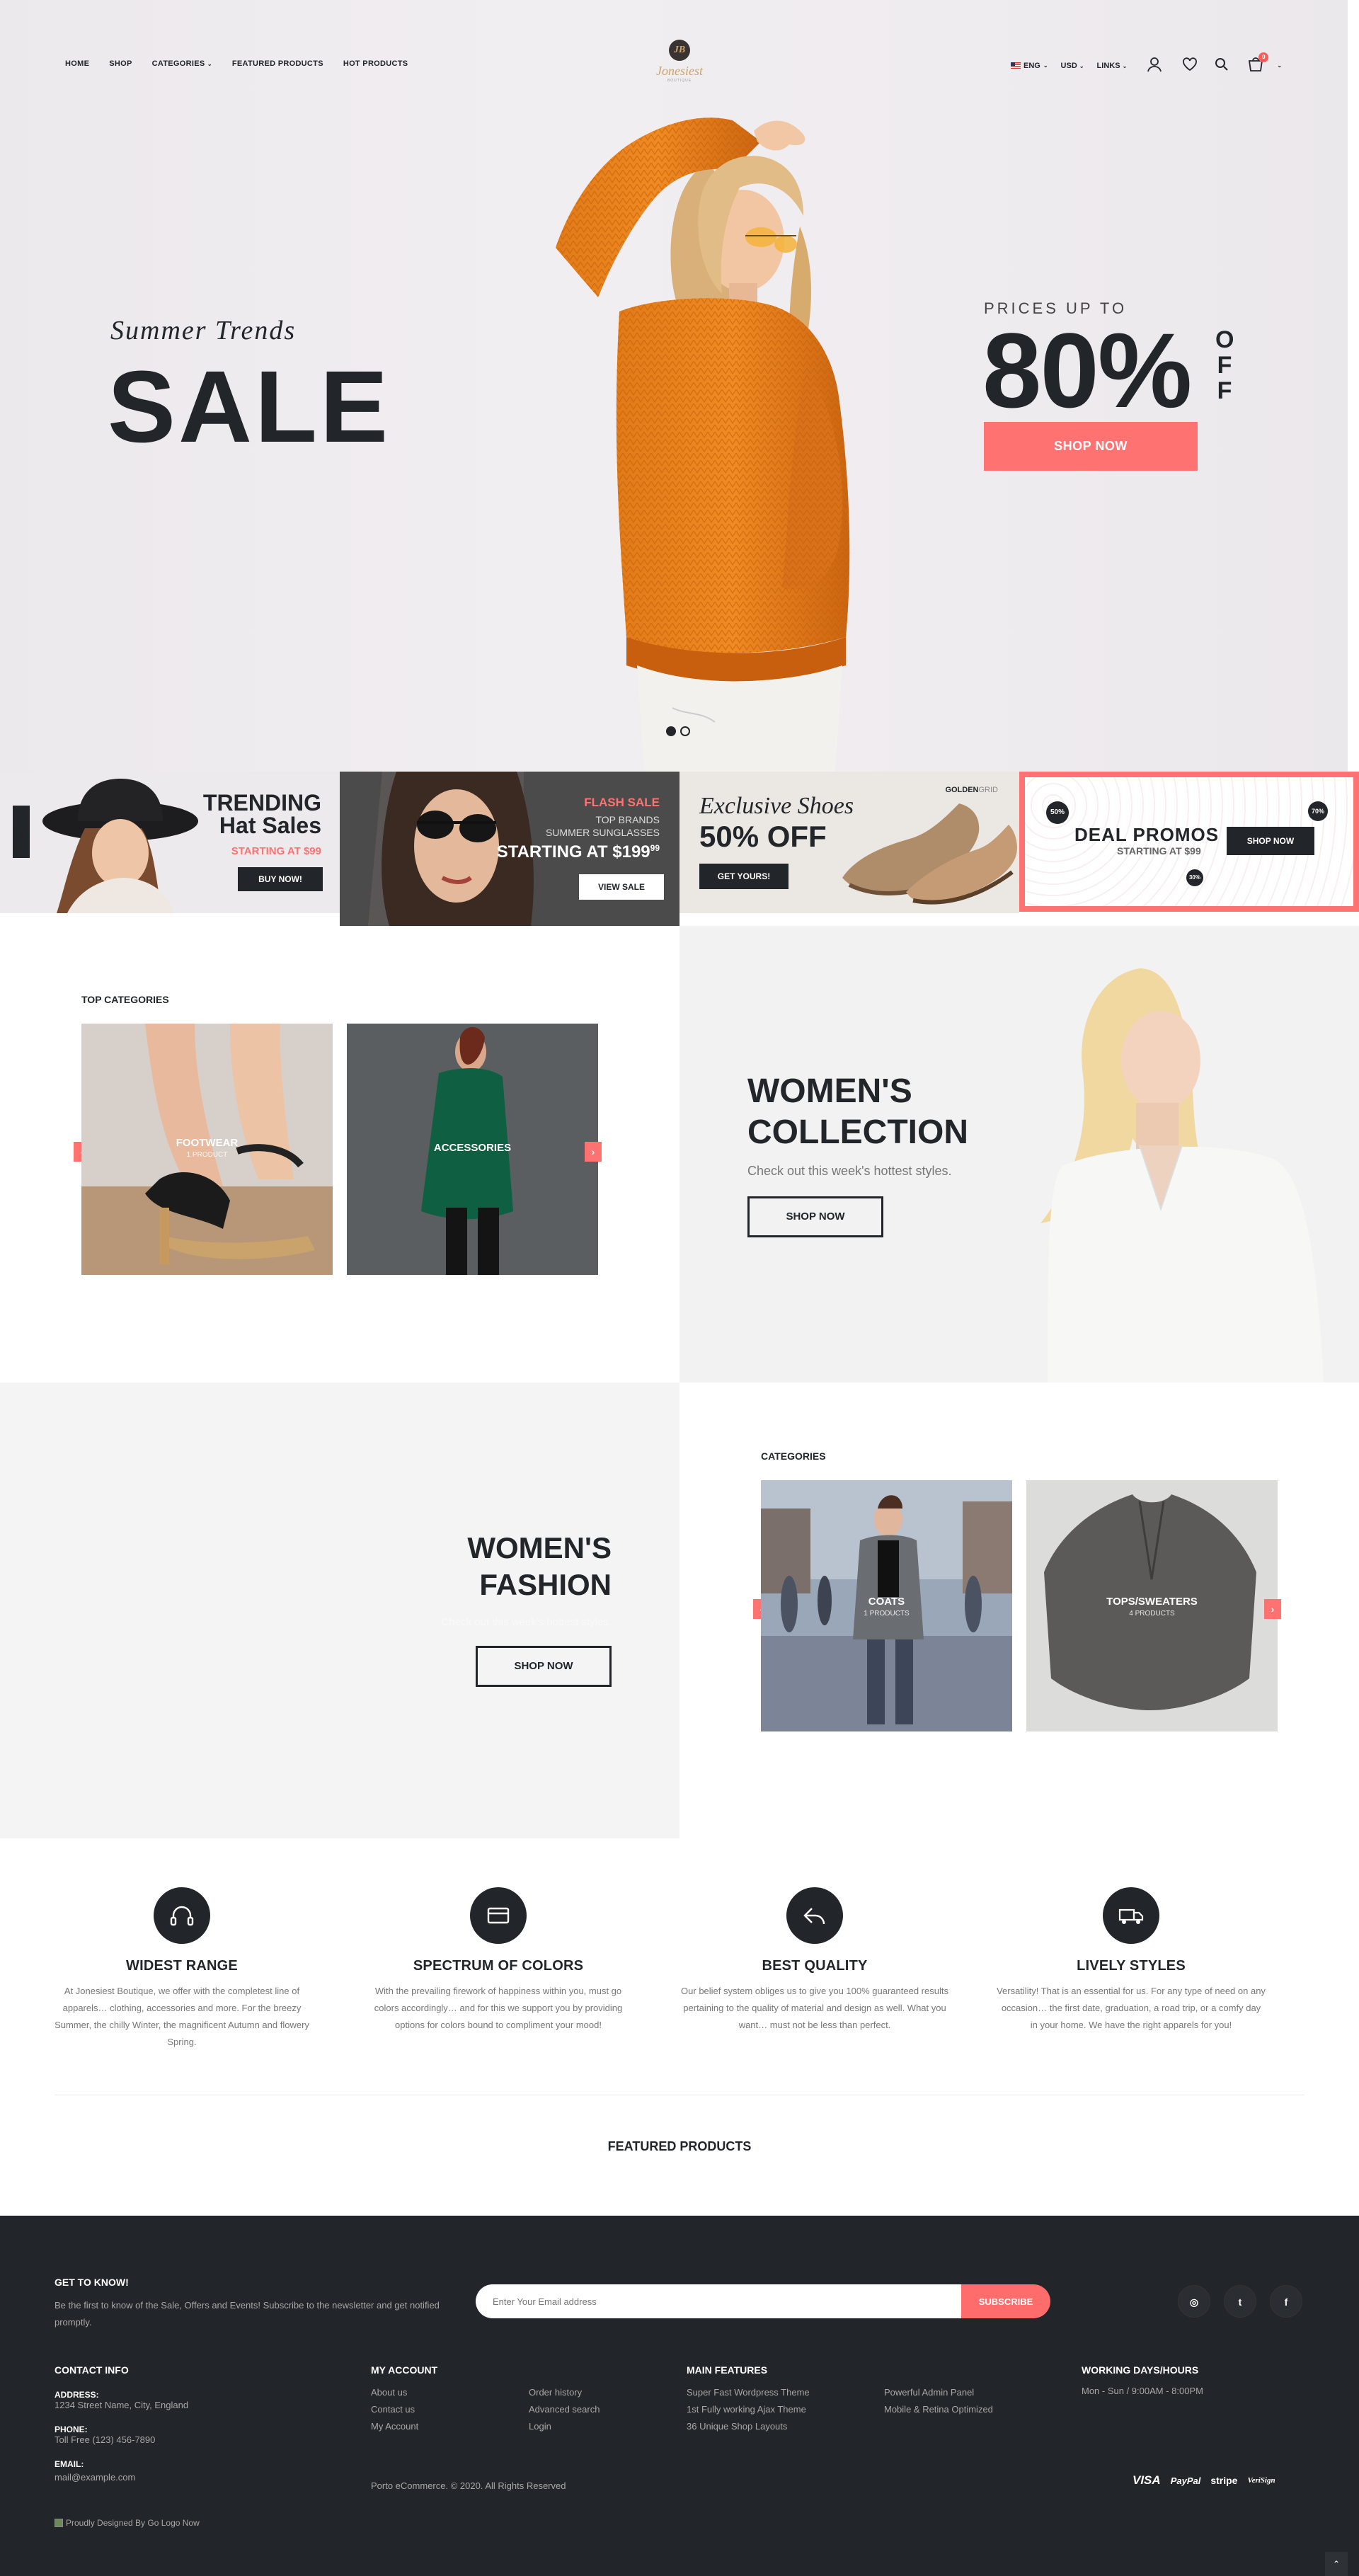  What do you see at coordinates (886, 1602) in the screenshot?
I see `category-name: COATS` at bounding box center [886, 1602].